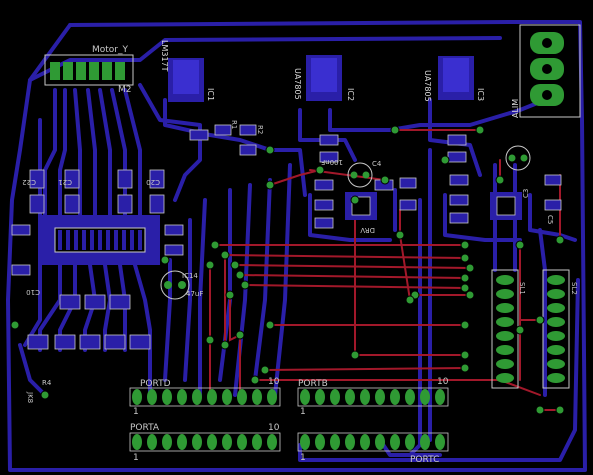  I want to click on r4-label: R4, so click(47, 383).